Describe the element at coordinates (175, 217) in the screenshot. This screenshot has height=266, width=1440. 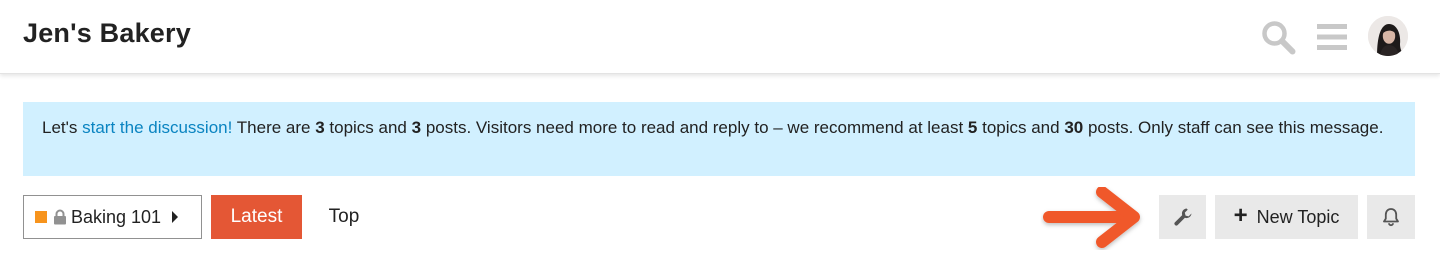
I see `caret-right-icon` at that location.